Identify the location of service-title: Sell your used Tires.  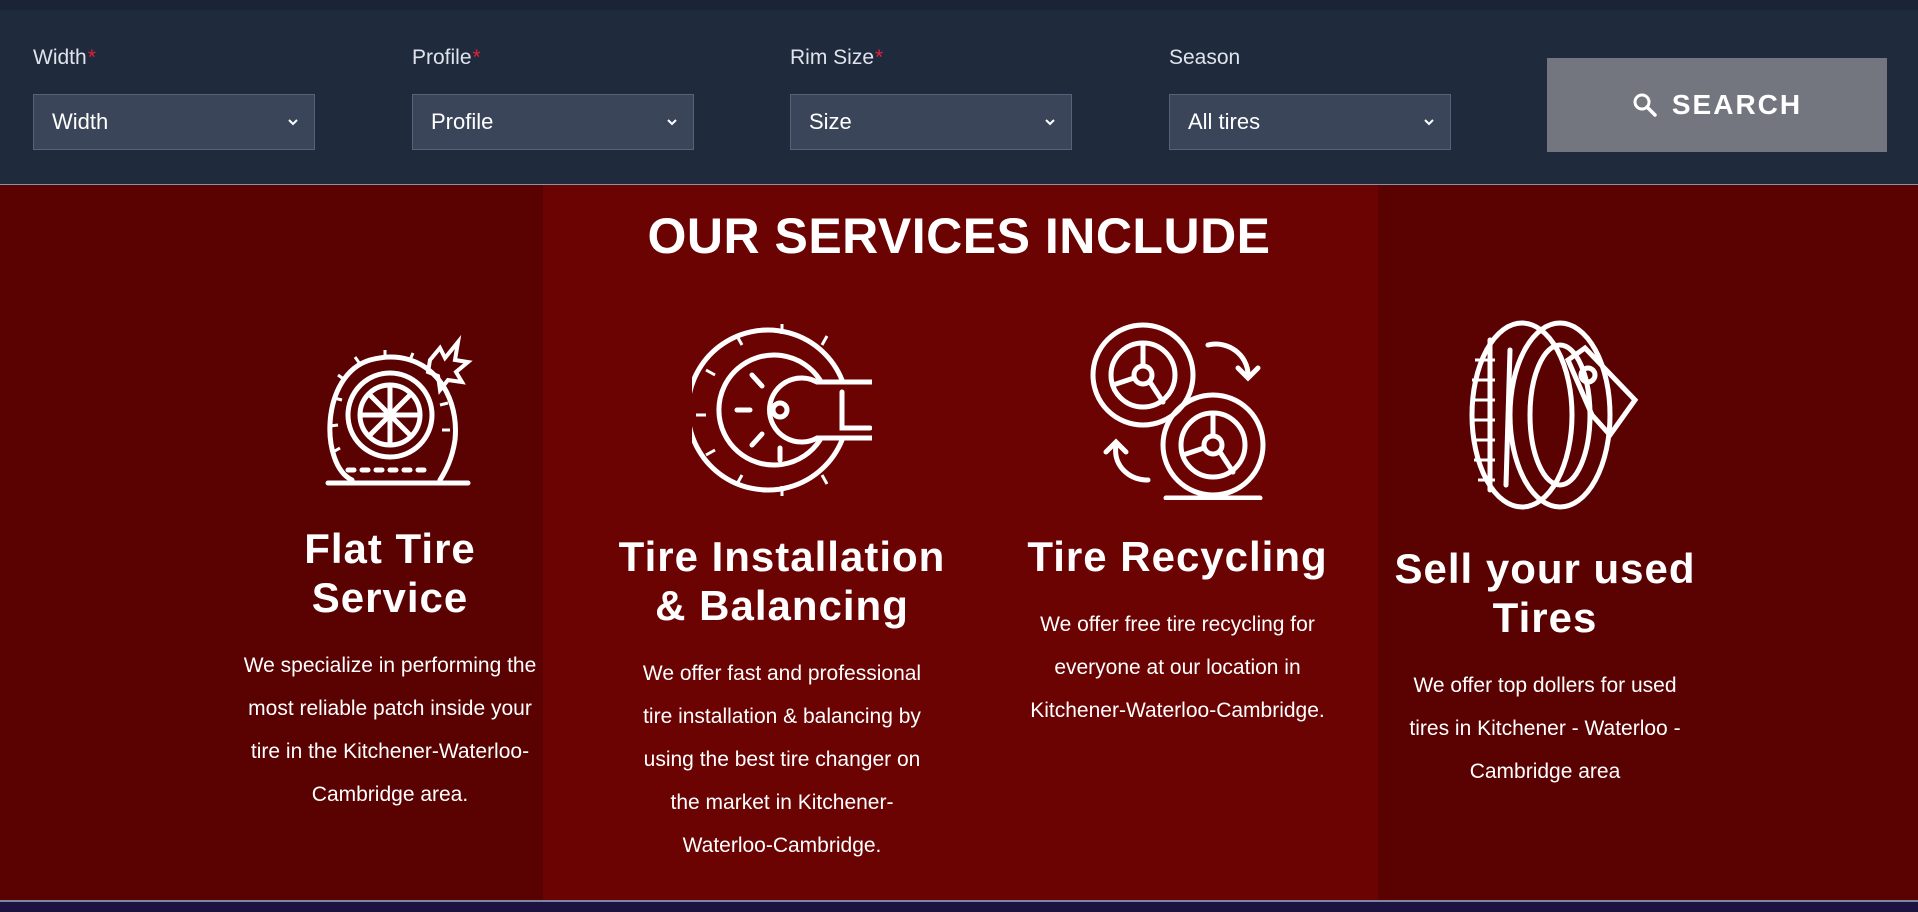
(1545, 593).